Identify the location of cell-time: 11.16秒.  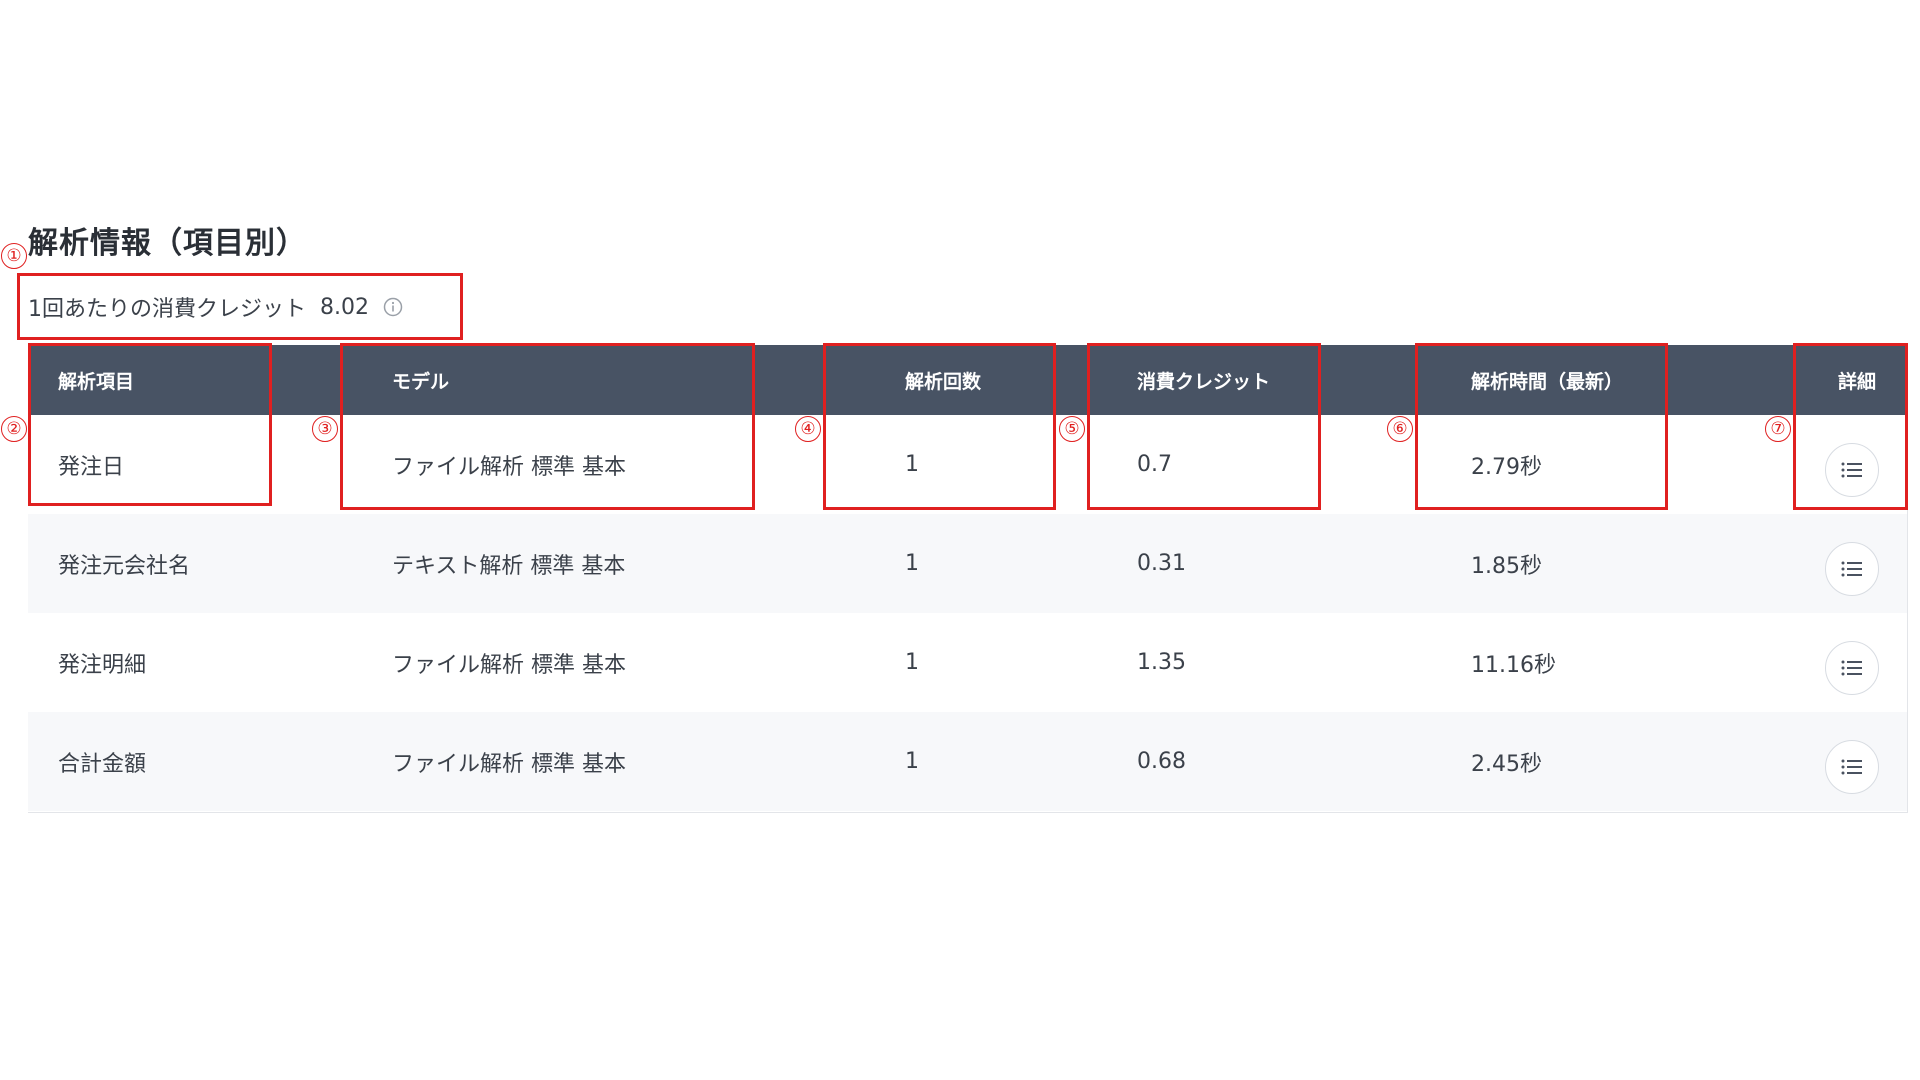
(1513, 665).